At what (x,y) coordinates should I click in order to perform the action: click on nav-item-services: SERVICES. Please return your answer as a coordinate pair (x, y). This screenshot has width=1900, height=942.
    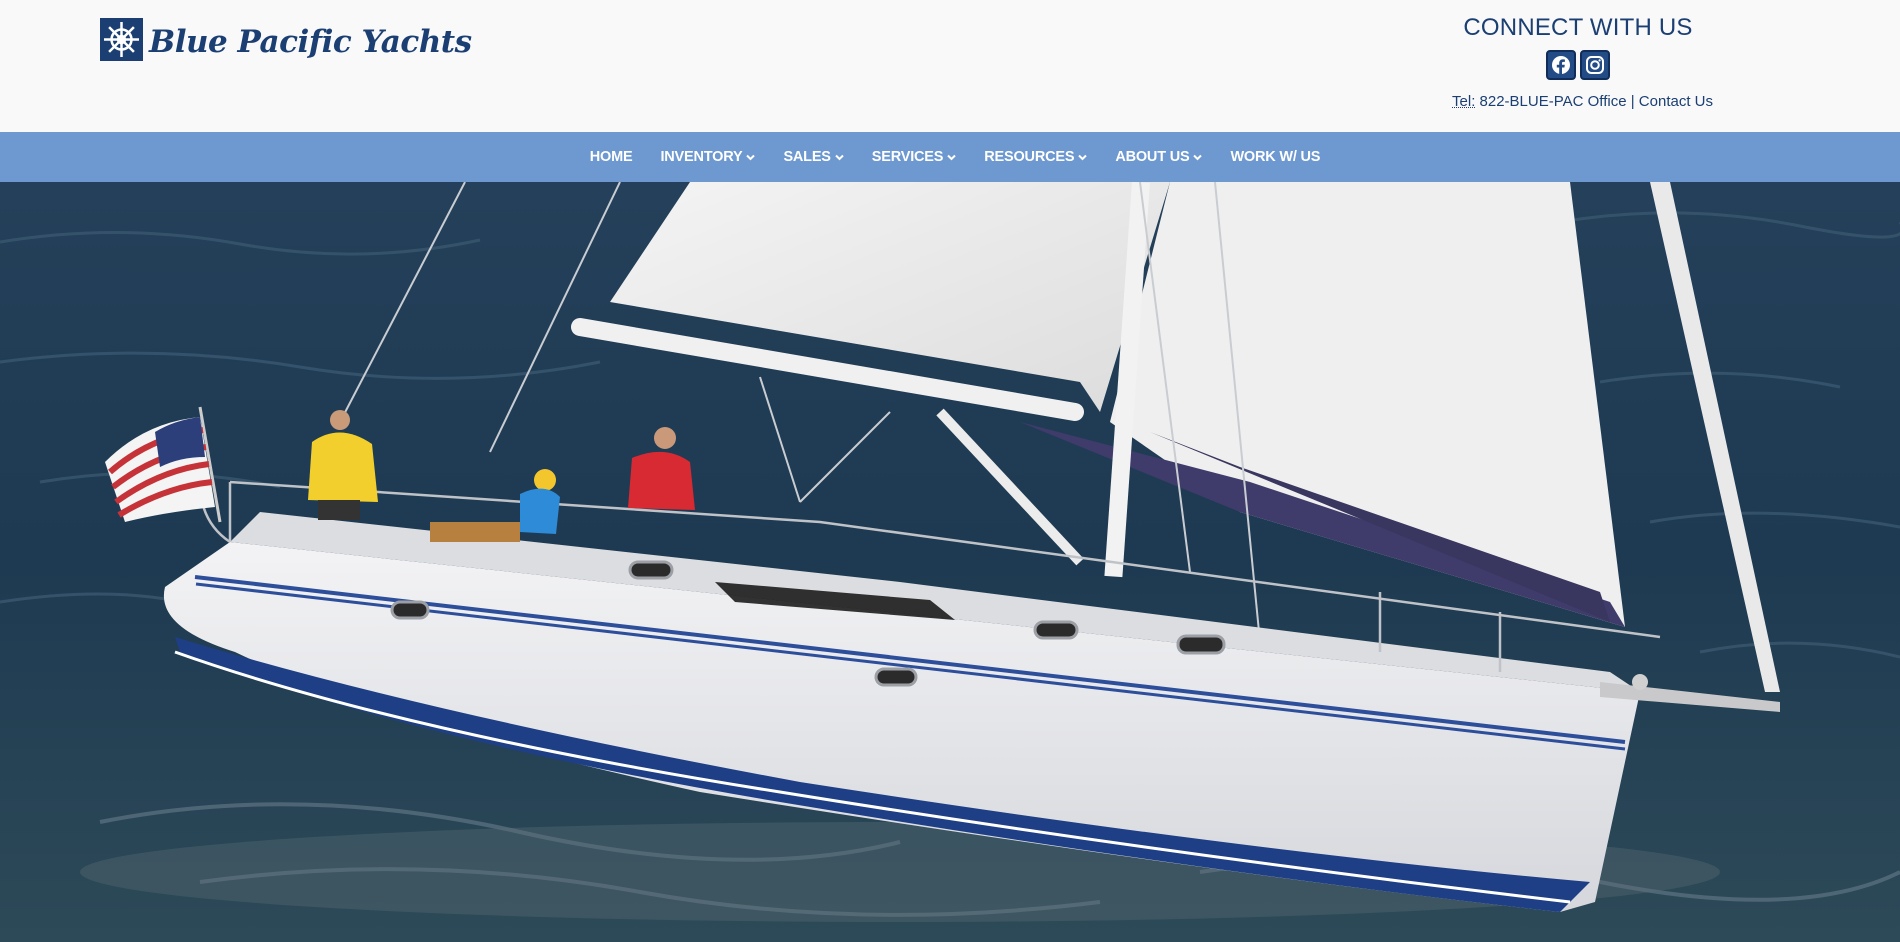
    Looking at the image, I should click on (914, 157).